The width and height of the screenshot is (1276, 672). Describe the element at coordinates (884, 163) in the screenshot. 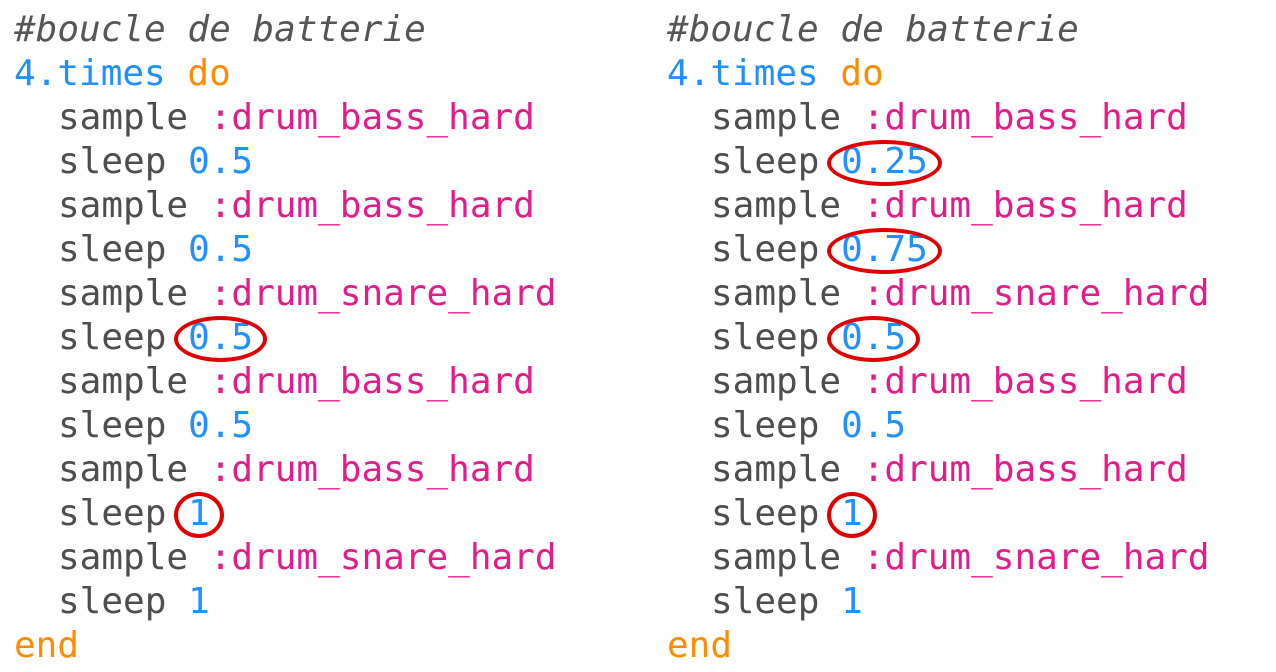

I see `highlighted-sleep-value: 0.25` at that location.